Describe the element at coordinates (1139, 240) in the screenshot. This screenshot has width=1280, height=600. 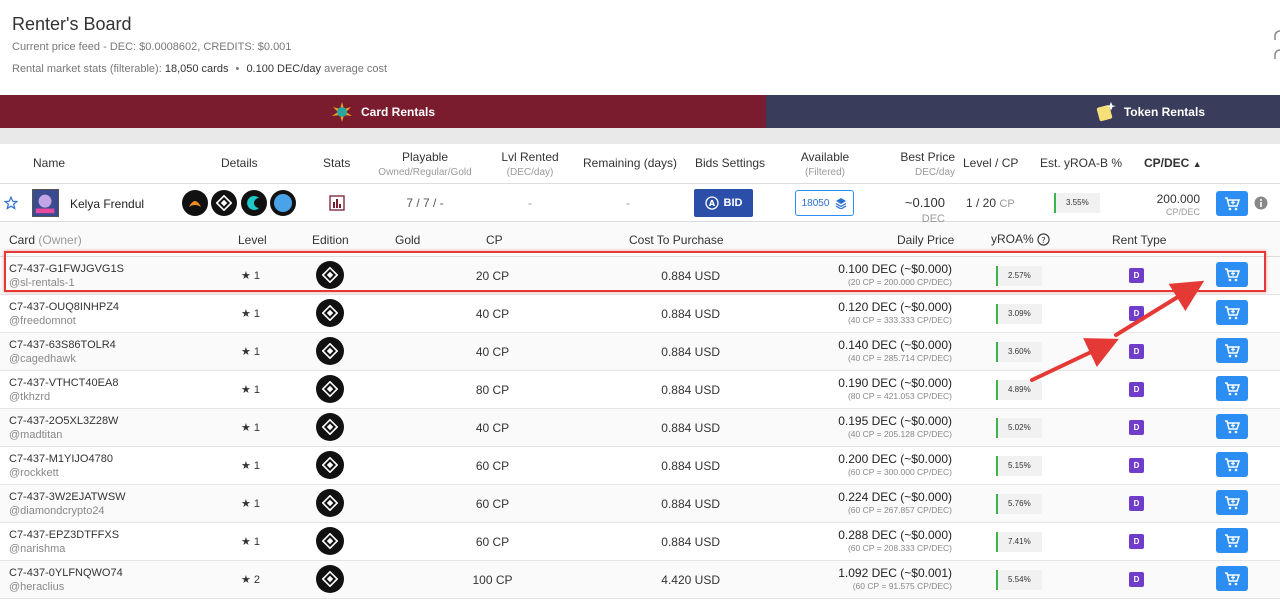
I see `col-rent-type: Rent Type` at that location.